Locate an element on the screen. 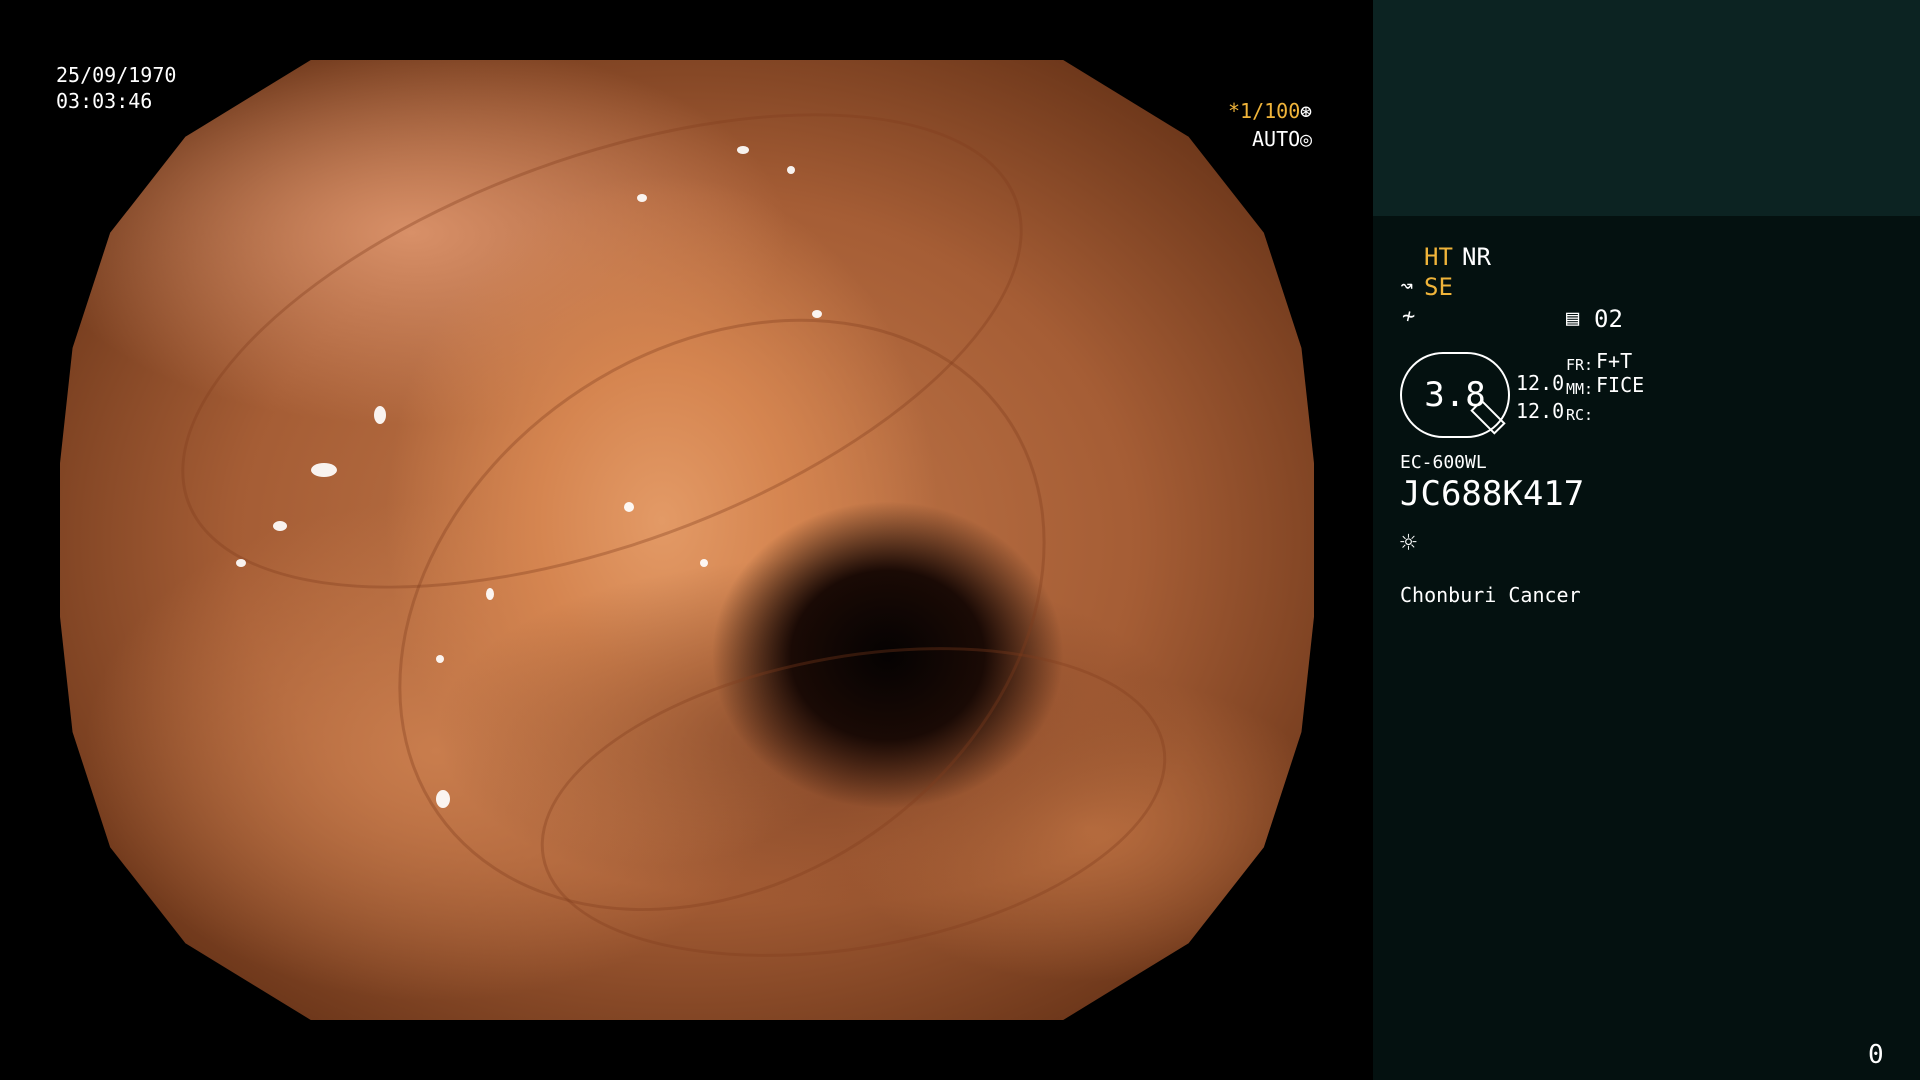 The height and width of the screenshot is (1080, 1920). nr-indicator: NR is located at coordinates (1476, 257).